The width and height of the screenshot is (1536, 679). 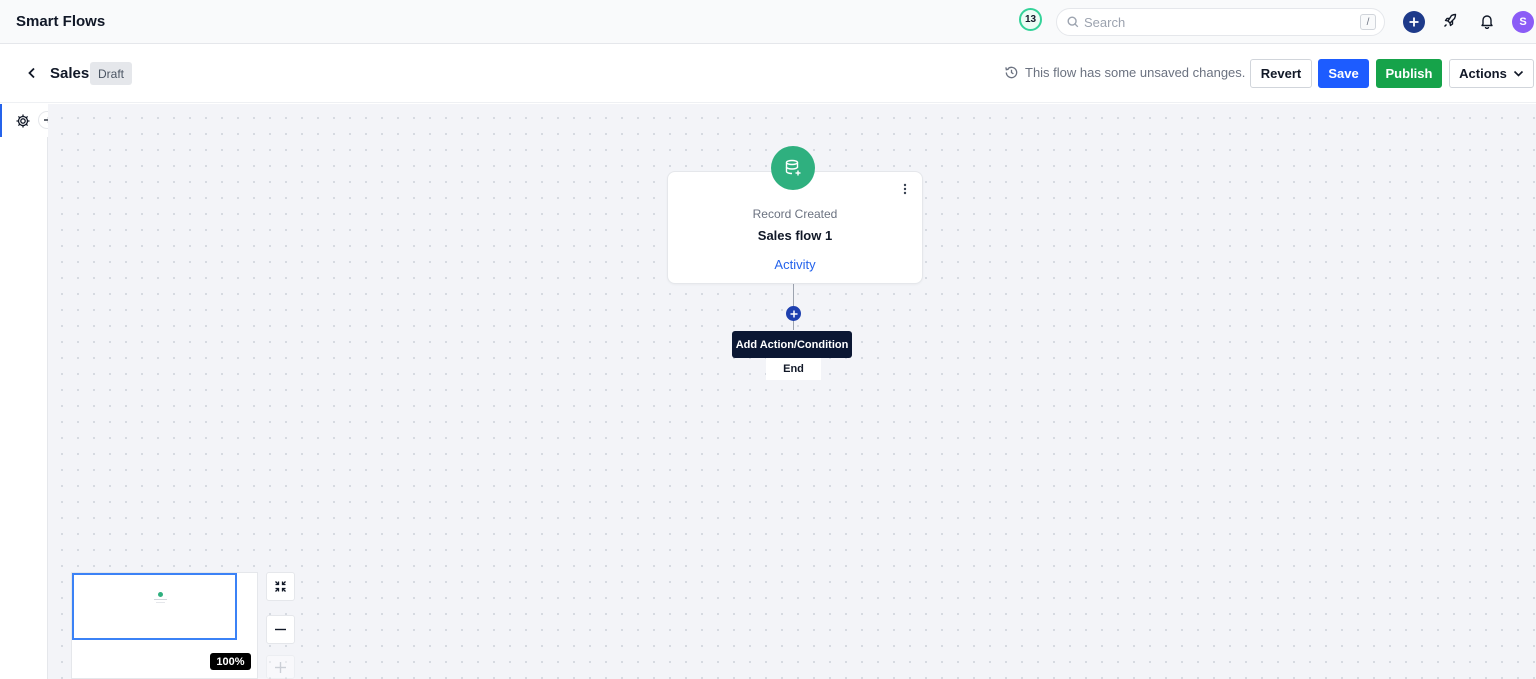 I want to click on node-more-menu-button, so click(x=905, y=189).